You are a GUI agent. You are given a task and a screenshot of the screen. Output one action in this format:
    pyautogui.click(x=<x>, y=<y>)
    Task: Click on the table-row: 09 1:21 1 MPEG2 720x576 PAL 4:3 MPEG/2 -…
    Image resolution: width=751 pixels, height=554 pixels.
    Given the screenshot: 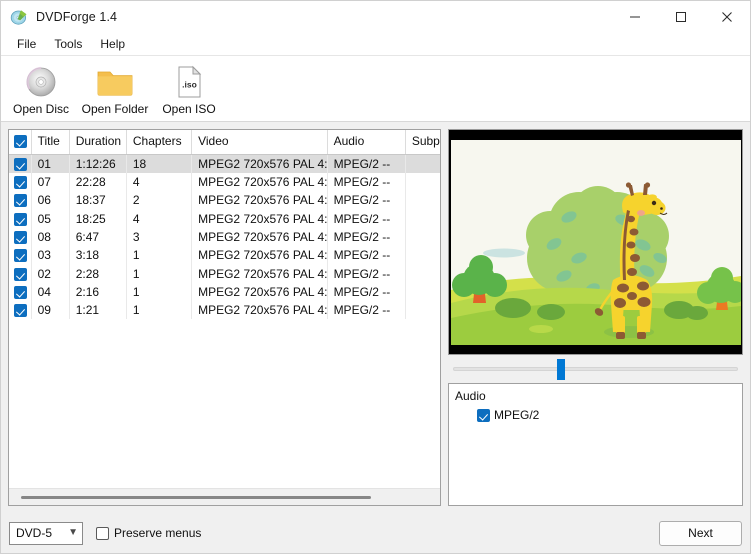 What is the action you would take?
    pyautogui.click(x=224, y=310)
    